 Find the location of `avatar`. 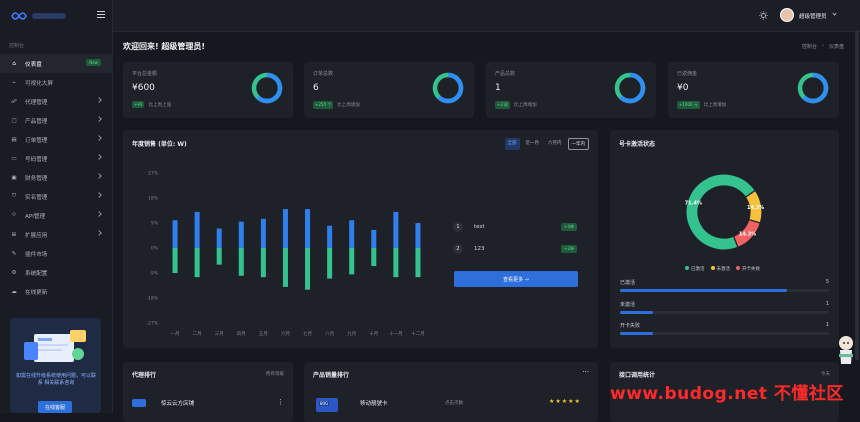

avatar is located at coordinates (787, 15).